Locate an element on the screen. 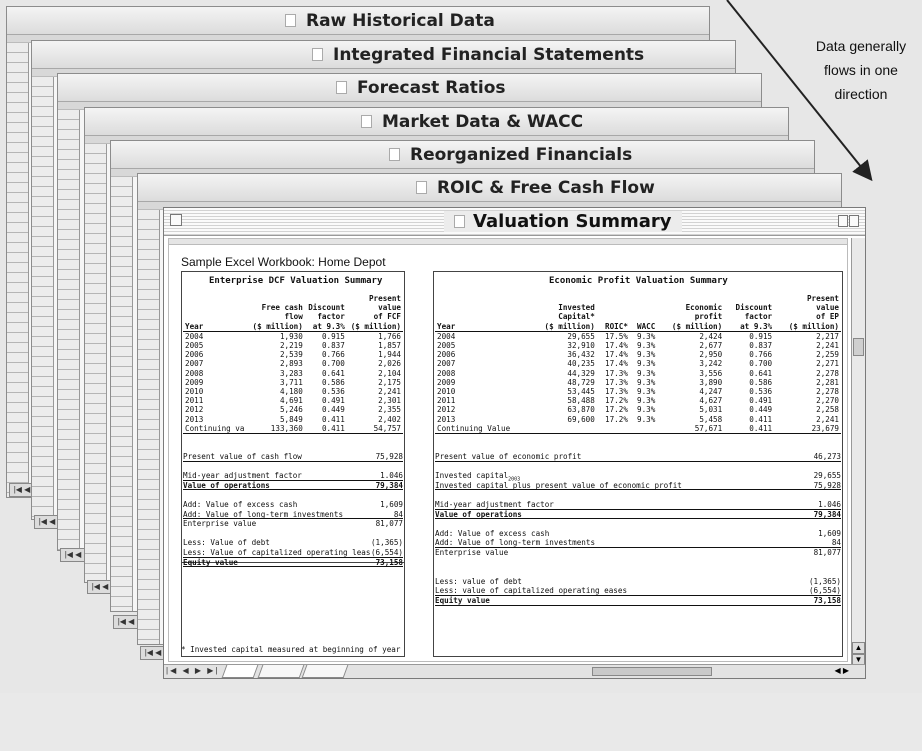  flow-arrow is located at coordinates (799, 91).